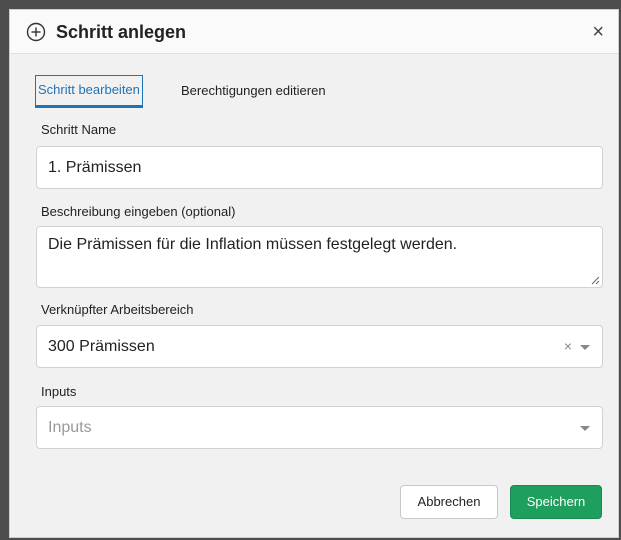  What do you see at coordinates (598, 32) in the screenshot?
I see `close-icon: ×` at bounding box center [598, 32].